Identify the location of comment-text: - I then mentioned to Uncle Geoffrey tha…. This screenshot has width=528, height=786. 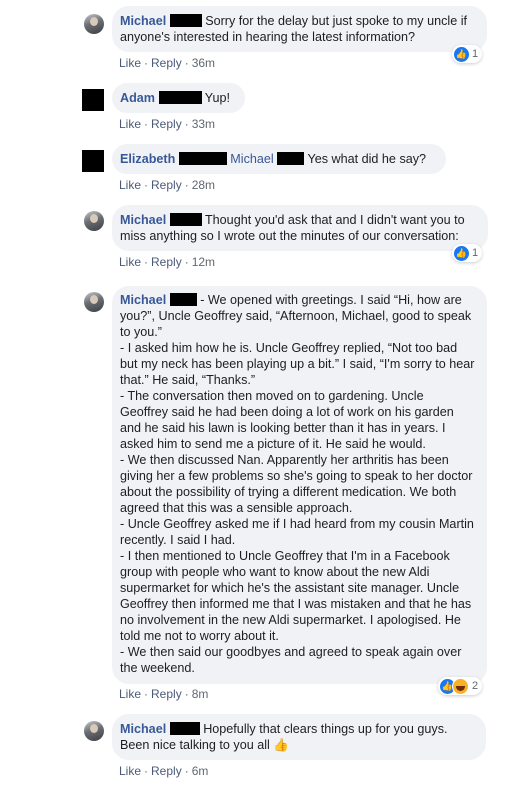
(296, 596).